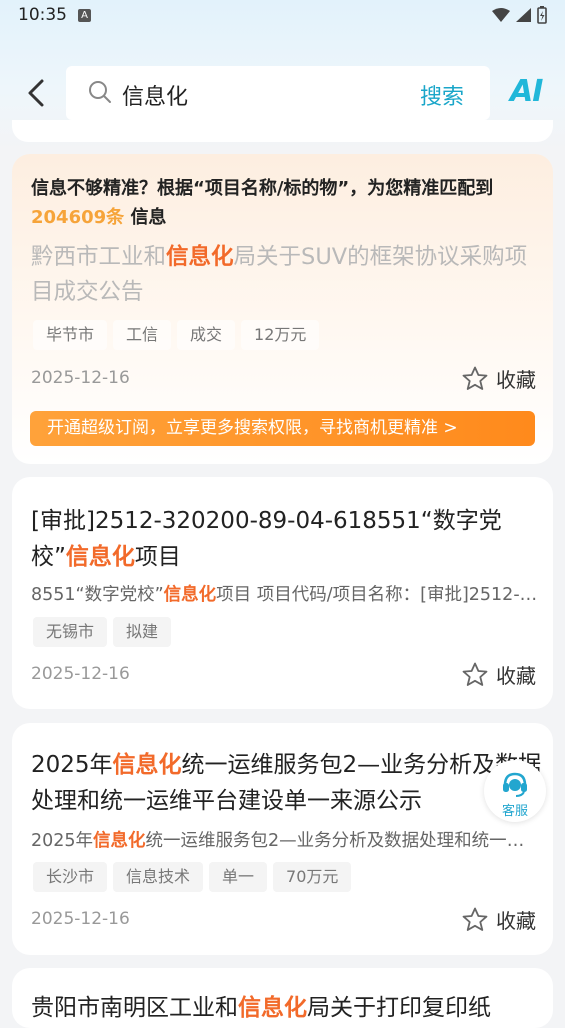 This screenshot has width=565, height=1028. What do you see at coordinates (97, 595) in the screenshot?
I see `desc-pre: 8551“数字党校”` at bounding box center [97, 595].